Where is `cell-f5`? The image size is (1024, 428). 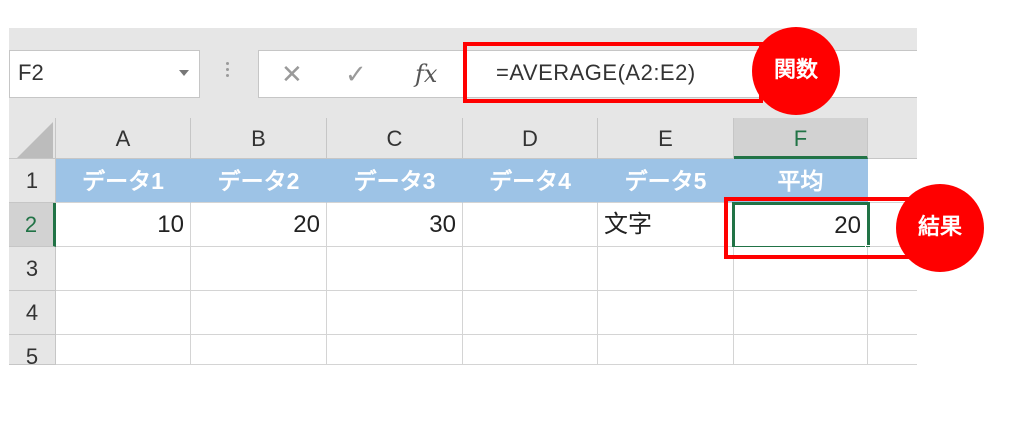 cell-f5 is located at coordinates (801, 350).